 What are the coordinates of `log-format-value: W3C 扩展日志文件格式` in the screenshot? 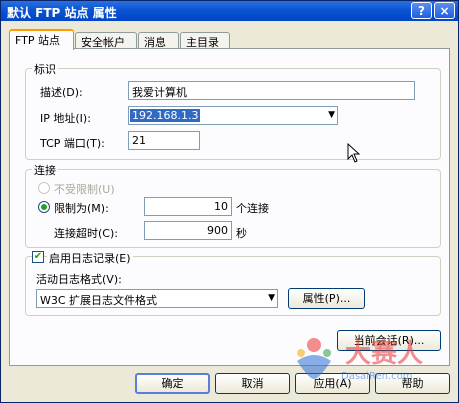 It's located at (99, 300).